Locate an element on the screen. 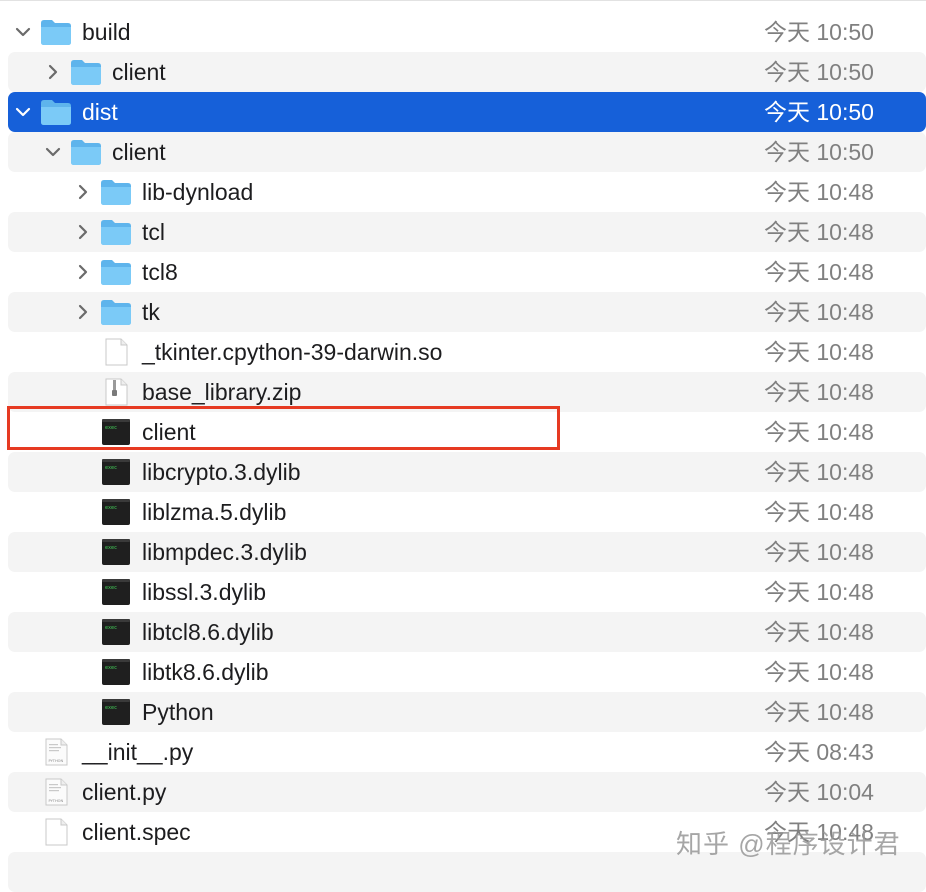 This screenshot has width=926, height=892. file-name: build is located at coordinates (106, 32).